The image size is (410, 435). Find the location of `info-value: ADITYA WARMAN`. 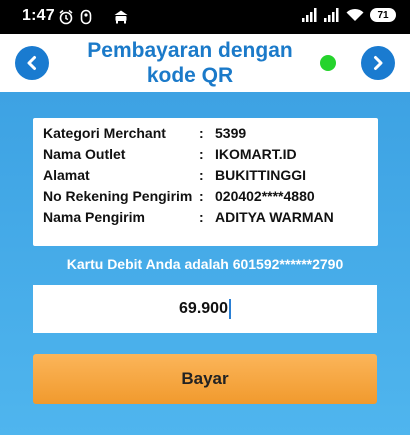

info-value: ADITYA WARMAN is located at coordinates (274, 217).